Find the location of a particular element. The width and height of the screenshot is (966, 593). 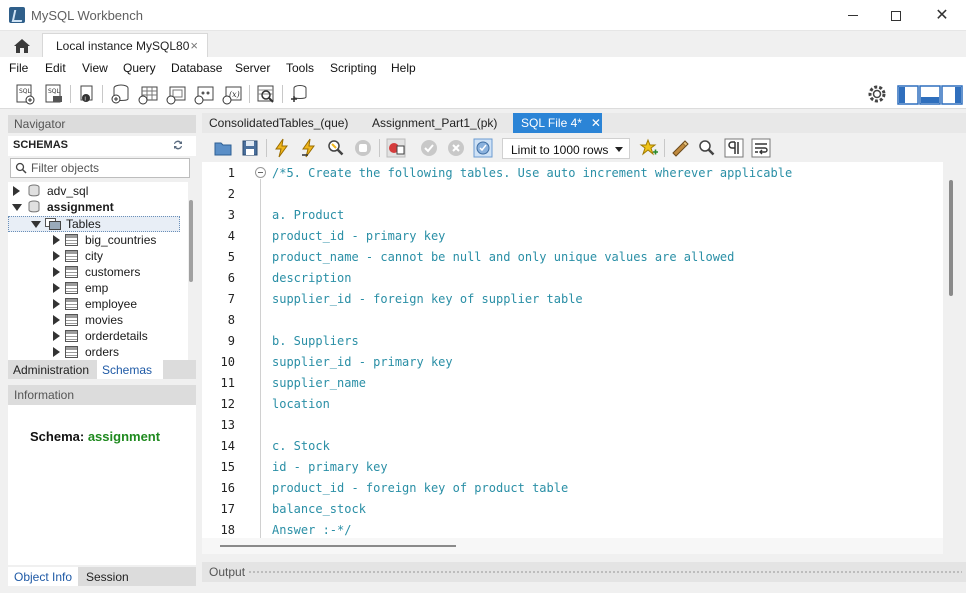

resize-grip is located at coordinates (605, 572).